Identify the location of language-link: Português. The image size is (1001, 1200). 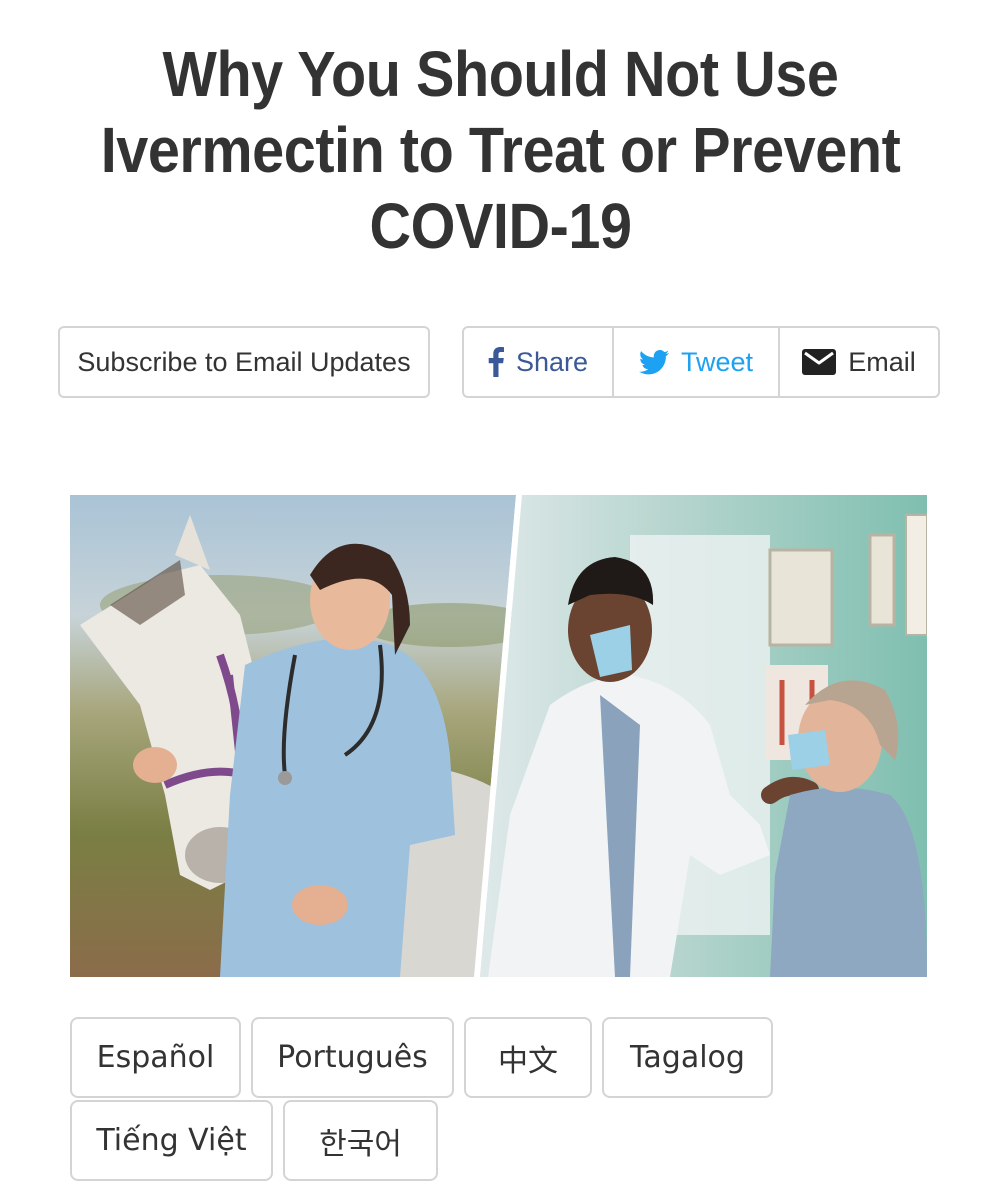
(352, 1057).